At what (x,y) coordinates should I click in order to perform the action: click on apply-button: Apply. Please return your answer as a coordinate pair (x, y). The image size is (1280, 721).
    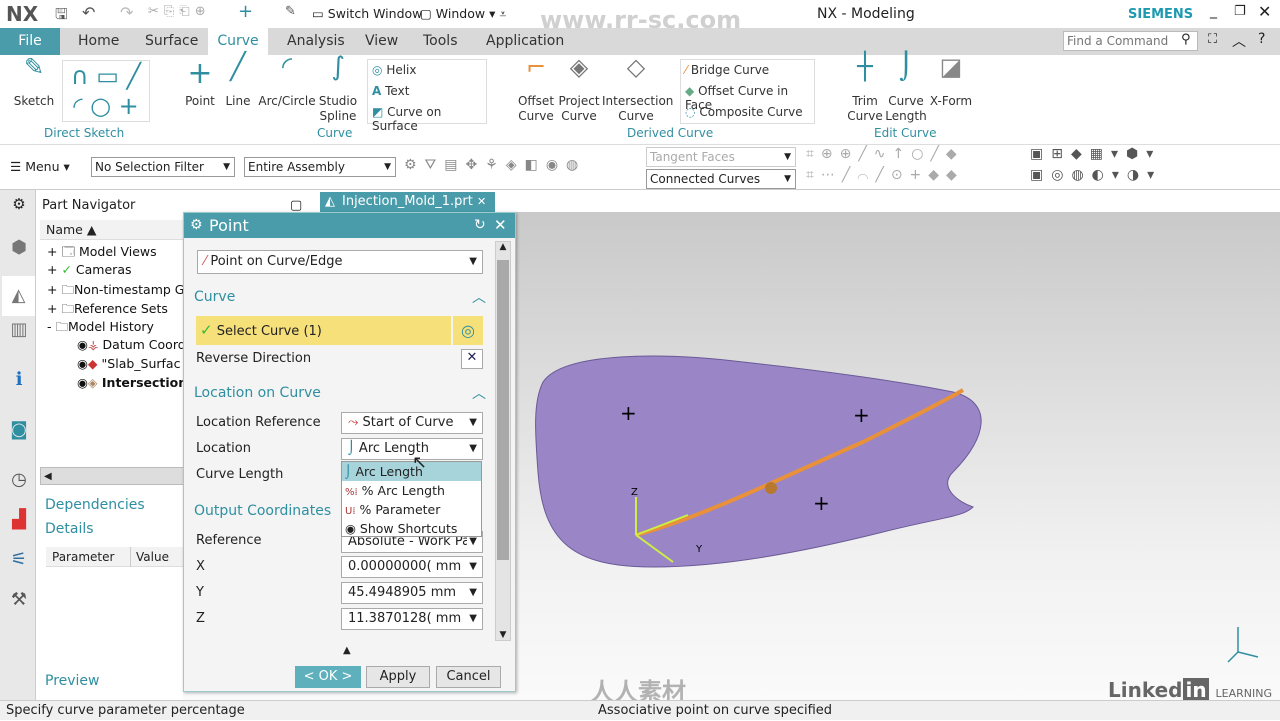
    Looking at the image, I should click on (398, 677).